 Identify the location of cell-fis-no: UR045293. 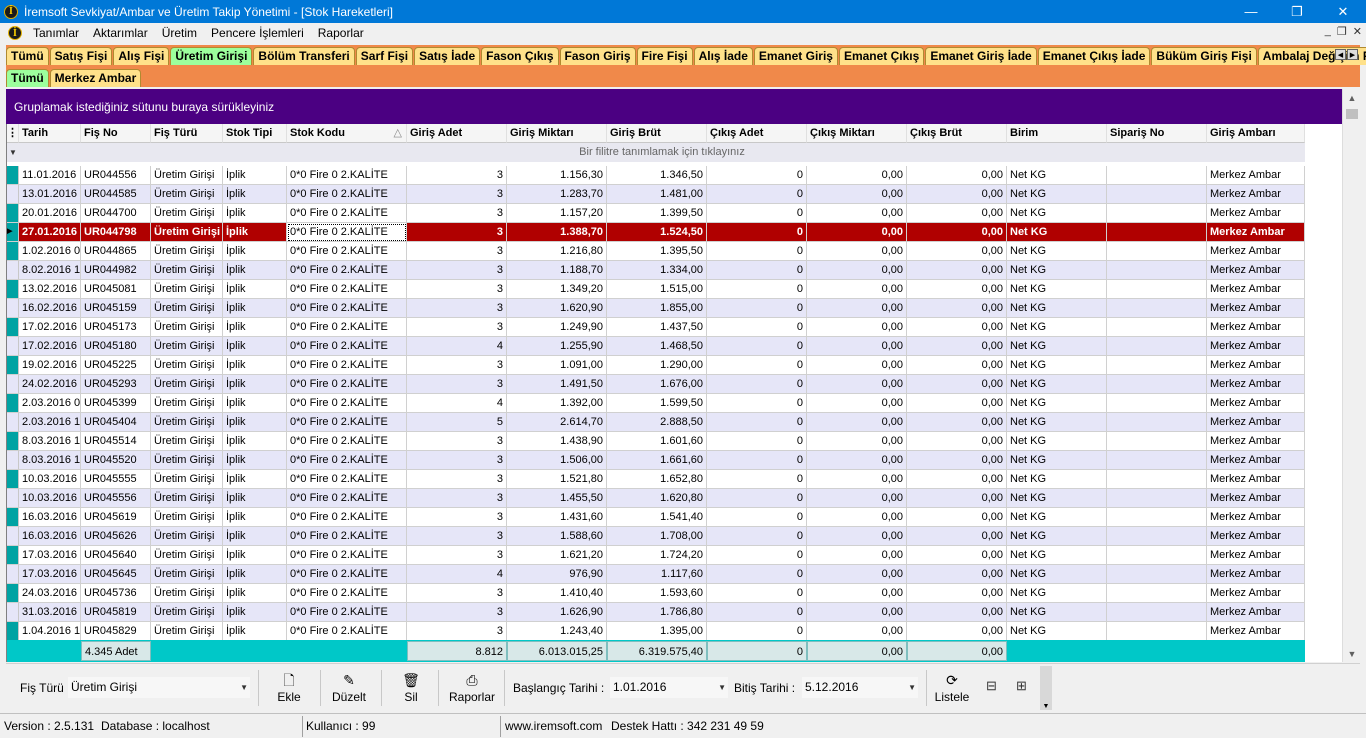
(116, 384).